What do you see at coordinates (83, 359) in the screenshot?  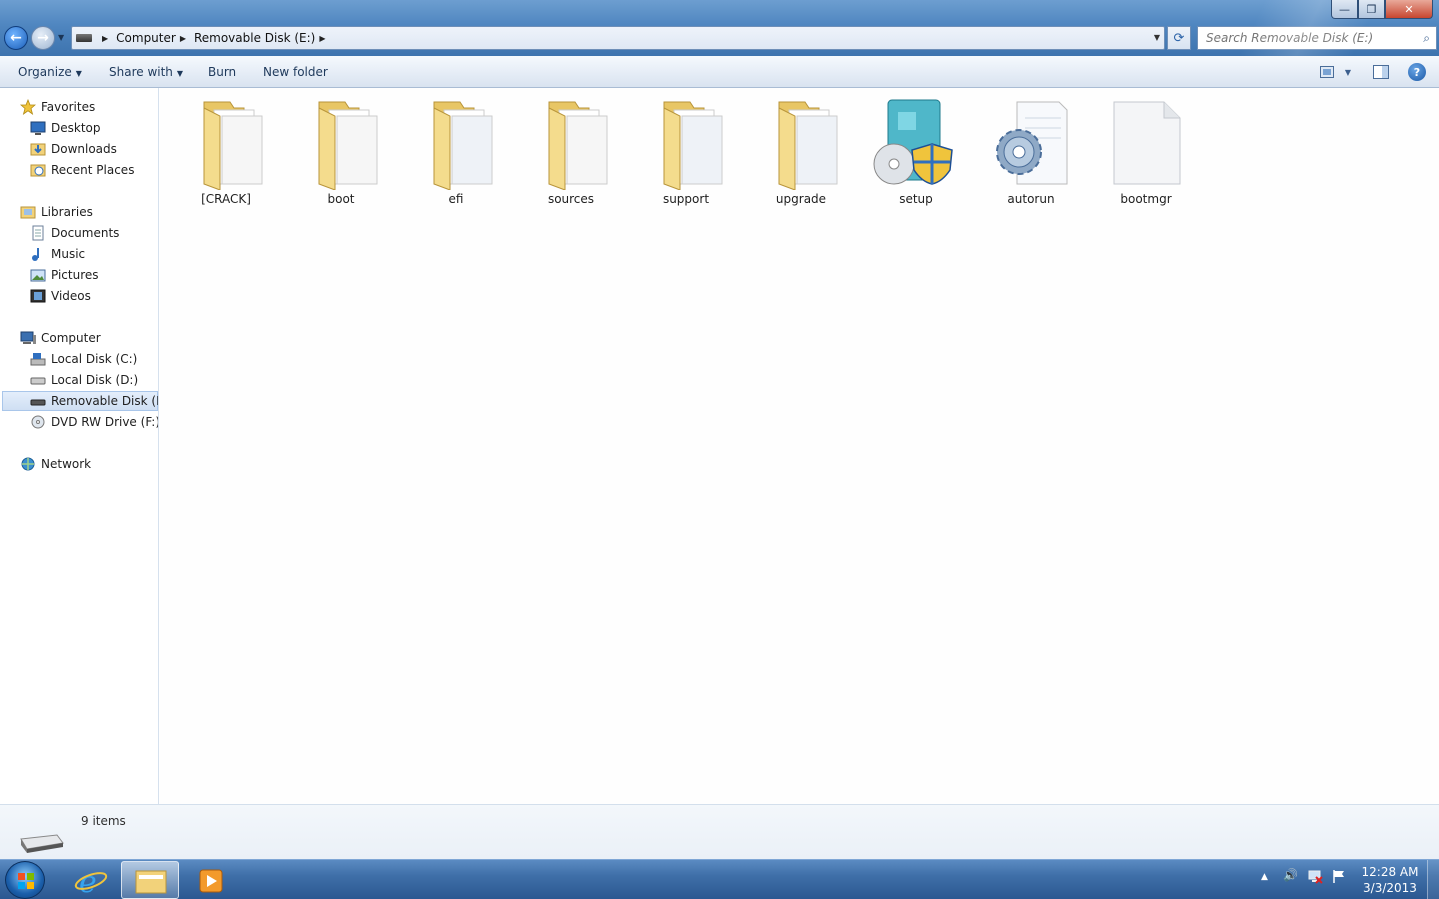 I see `nav-local-disk-c: Local Disk (C:)` at bounding box center [83, 359].